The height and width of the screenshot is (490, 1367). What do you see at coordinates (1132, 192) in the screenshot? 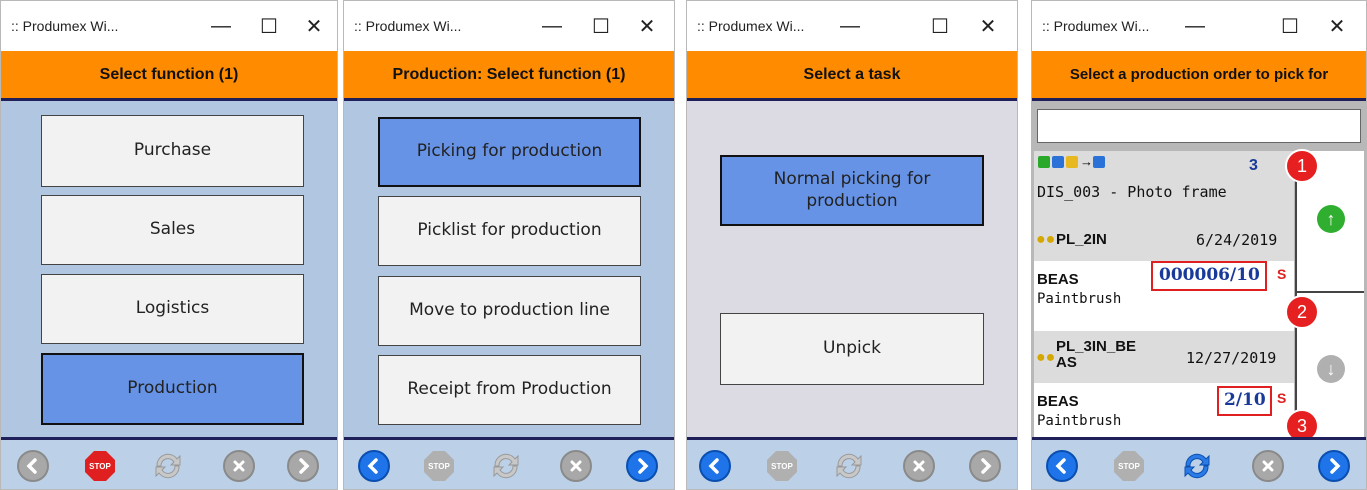
I see `order-item: DIS_003 - Photo frame` at bounding box center [1132, 192].